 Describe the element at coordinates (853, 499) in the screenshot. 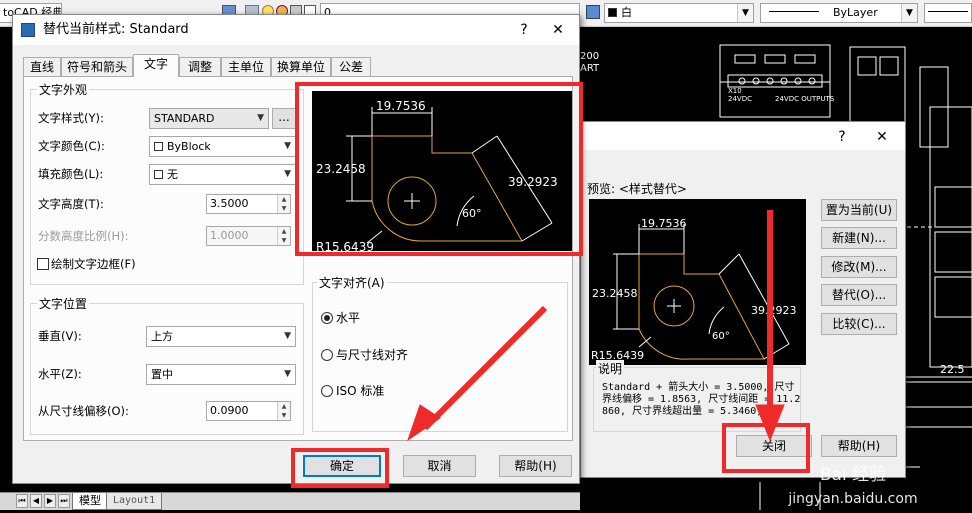

I see `watermark-line2: jingyan.baidu.com` at that location.